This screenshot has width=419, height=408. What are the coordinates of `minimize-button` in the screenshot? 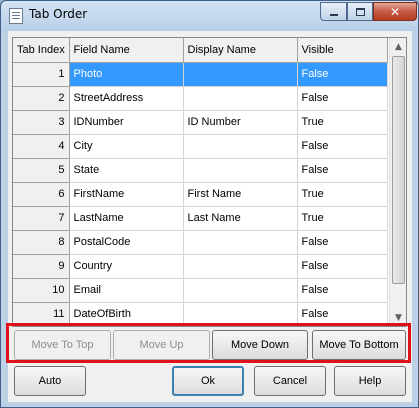 It's located at (333, 11).